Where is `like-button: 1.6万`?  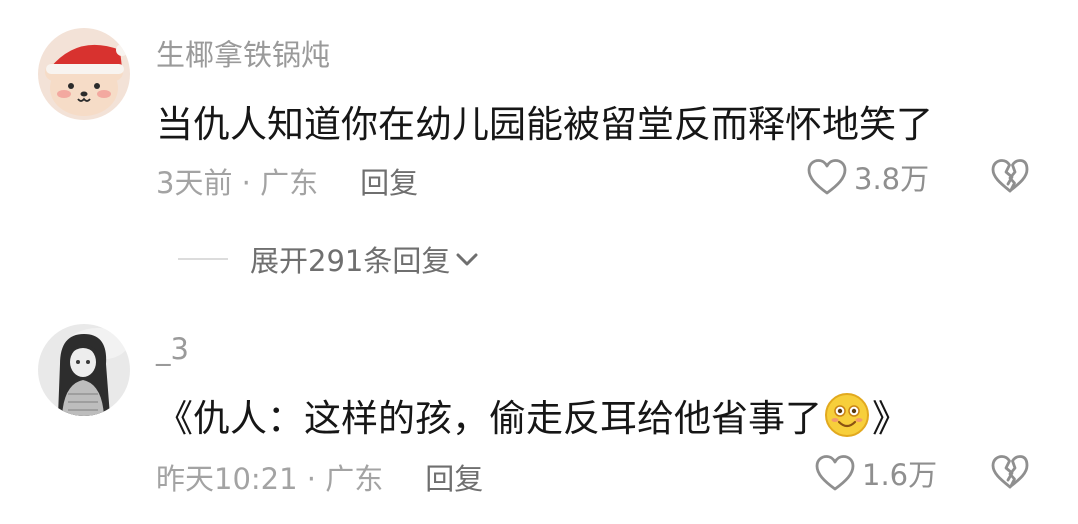
like-button: 1.6万 is located at coordinates (875, 473).